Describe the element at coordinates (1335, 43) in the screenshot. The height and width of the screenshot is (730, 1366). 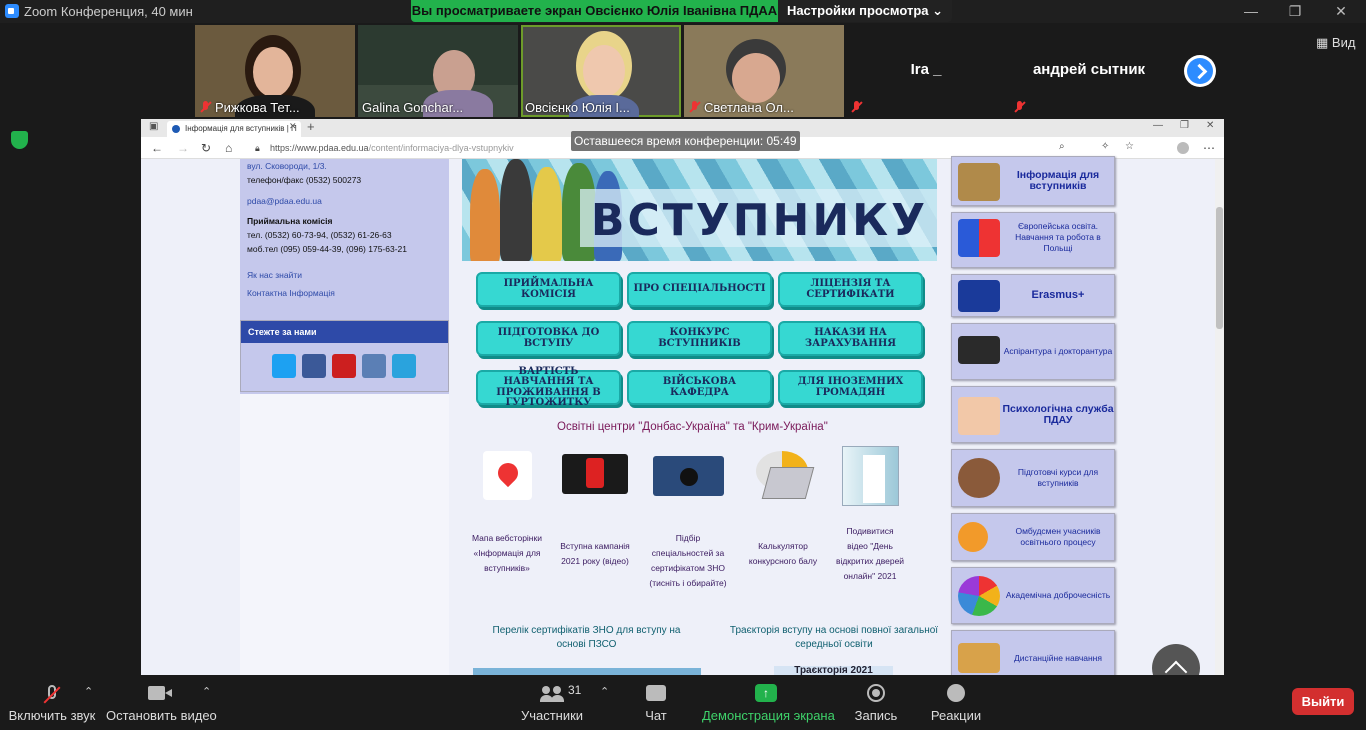
I see `view-button: ▦ Вид` at that location.